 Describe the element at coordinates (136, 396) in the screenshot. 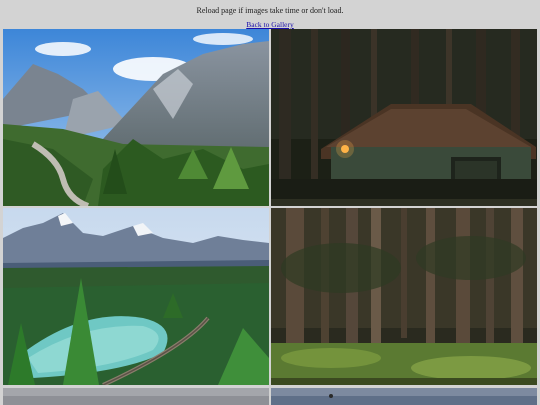

I see `gallery-image-partial-left` at that location.